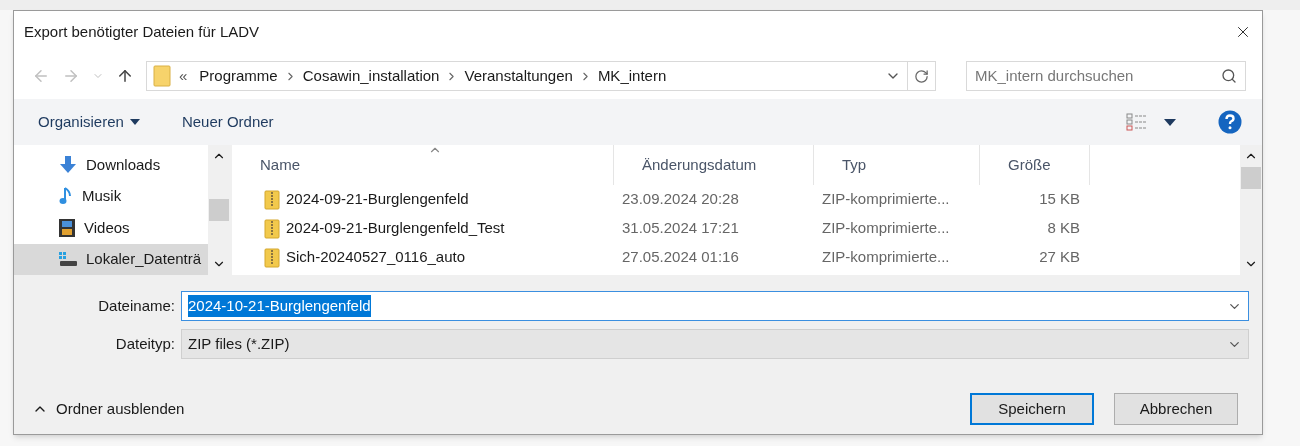  What do you see at coordinates (68, 164) in the screenshot?
I see `download-arrow-icon` at bounding box center [68, 164].